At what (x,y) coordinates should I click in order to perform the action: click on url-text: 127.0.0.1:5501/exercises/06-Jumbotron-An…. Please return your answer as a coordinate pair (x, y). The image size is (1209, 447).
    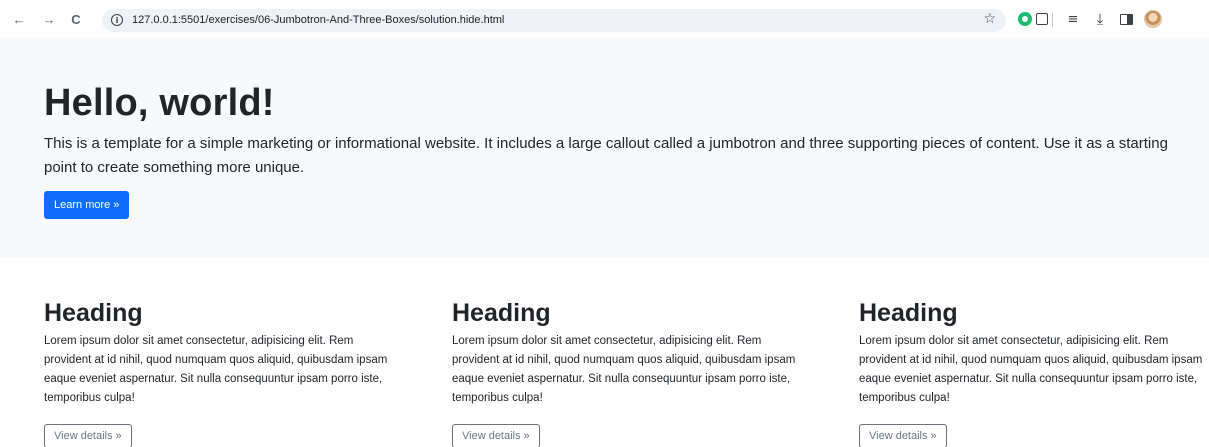
    Looking at the image, I should click on (318, 20).